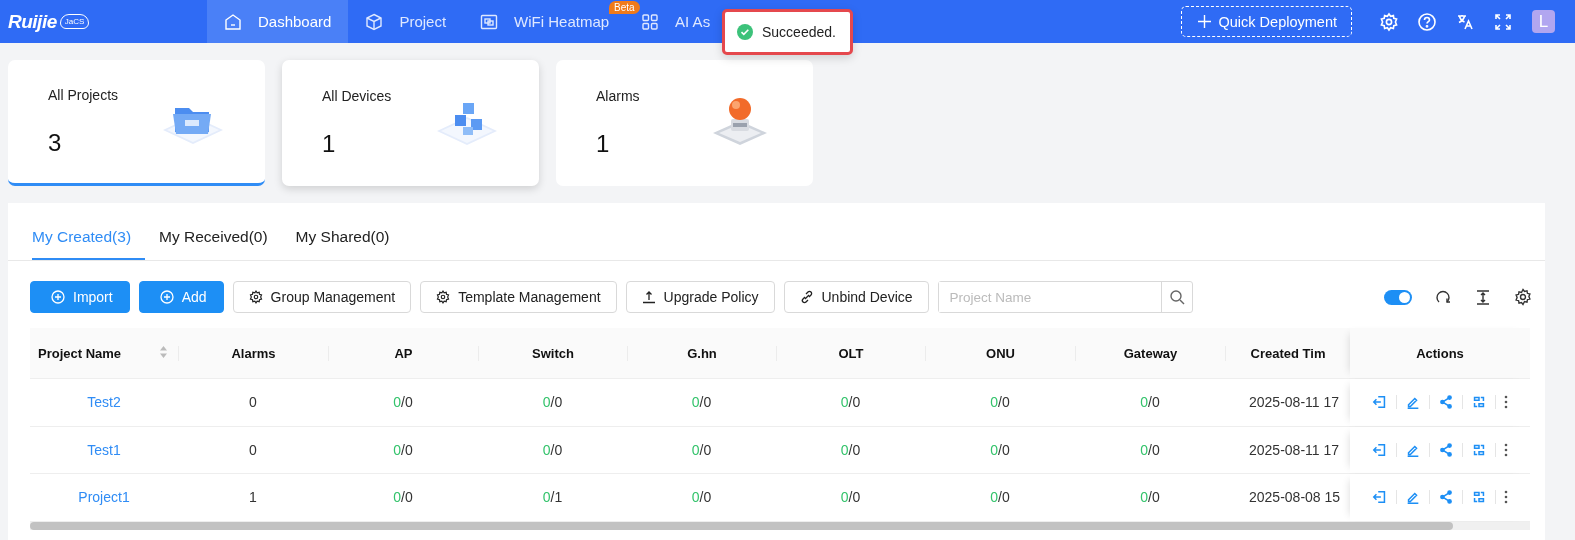  What do you see at coordinates (357, 96) in the screenshot?
I see `stat-label: All Devices` at bounding box center [357, 96].